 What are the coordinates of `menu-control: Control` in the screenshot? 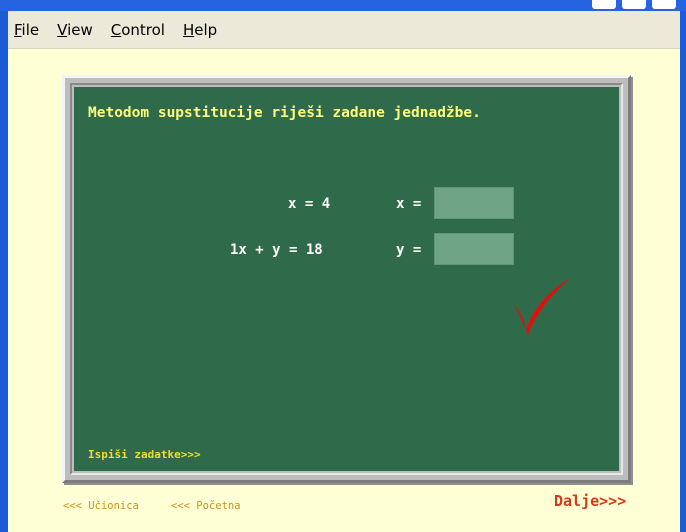 It's located at (138, 30).